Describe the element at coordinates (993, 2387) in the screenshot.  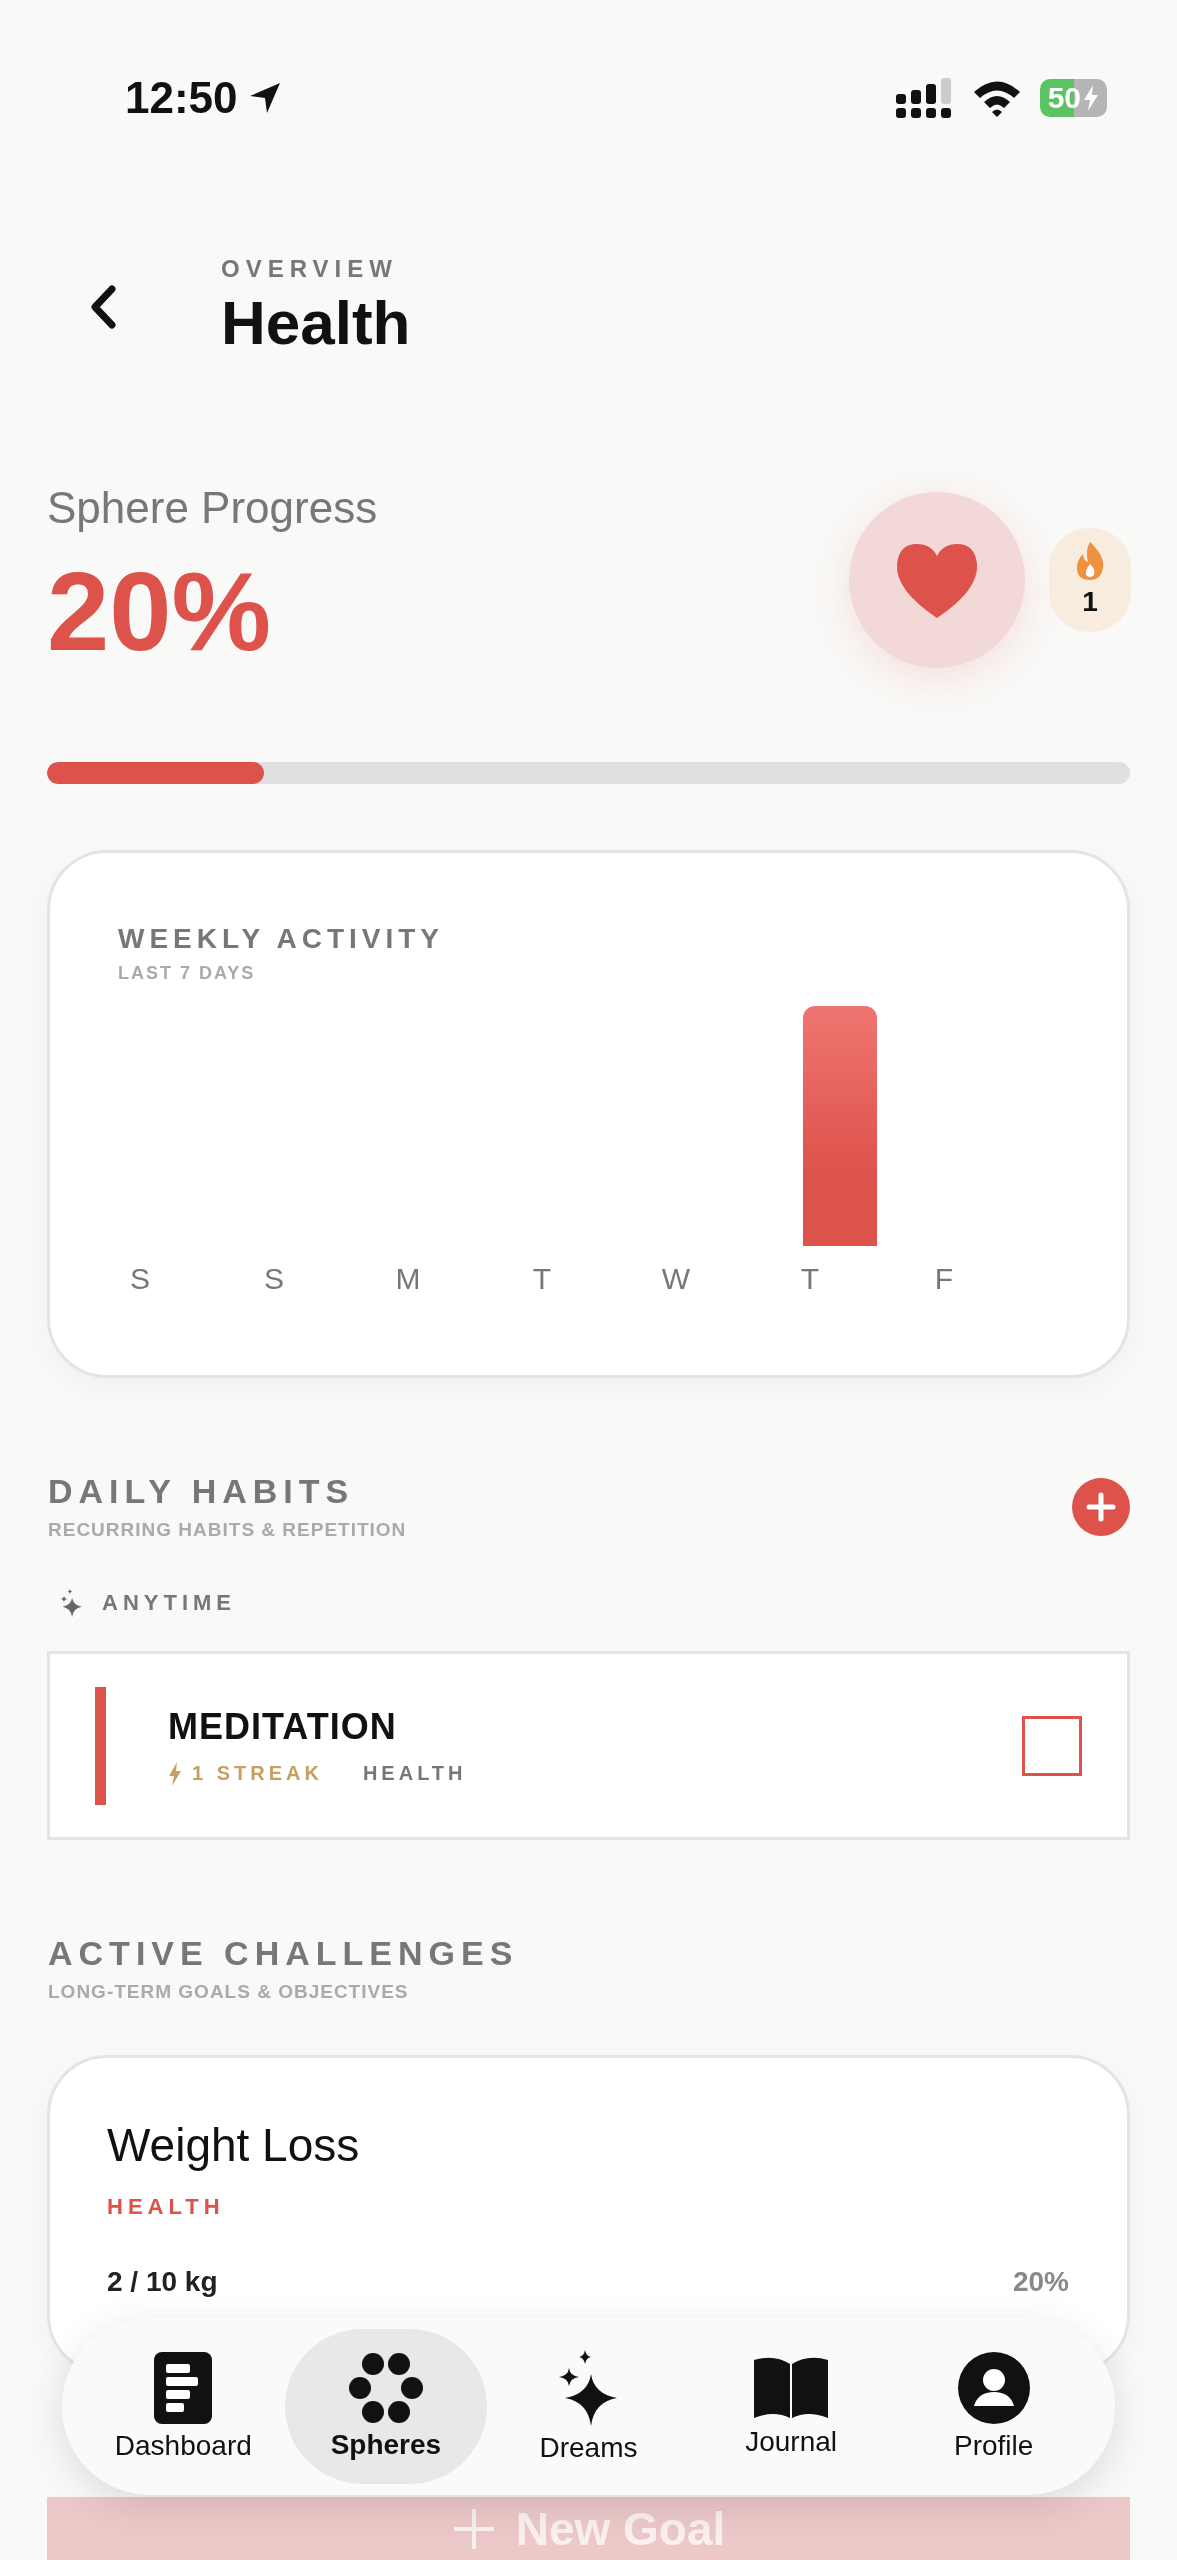
I see `profile-icon` at that location.